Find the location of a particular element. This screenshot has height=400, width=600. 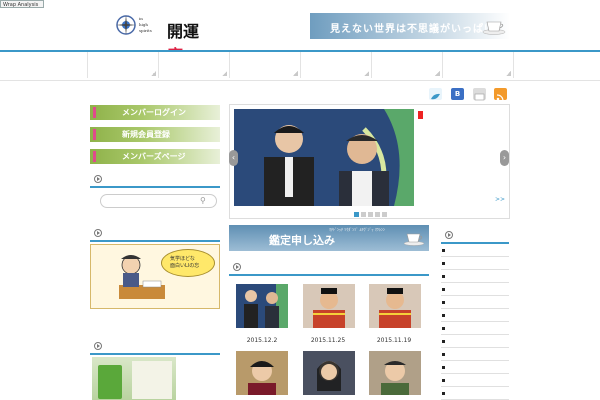

header-banner: 見えない世界は不思議がいっぱい is located at coordinates (410, 26).